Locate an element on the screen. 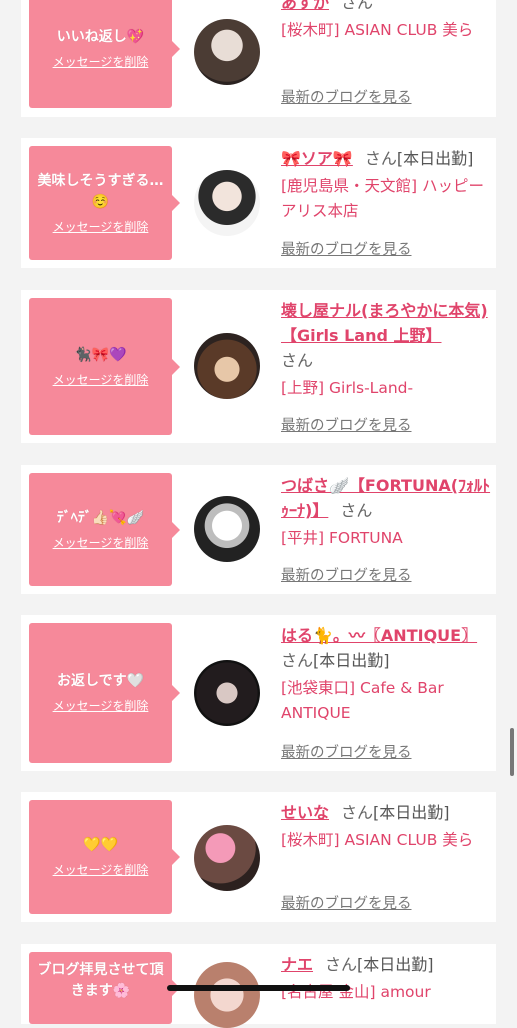 Image resolution: width=517 pixels, height=1028 pixels. sender-name-link: 壊し屋ナル(まろやかに本気)【Girls Land 上野】 is located at coordinates (384, 323).